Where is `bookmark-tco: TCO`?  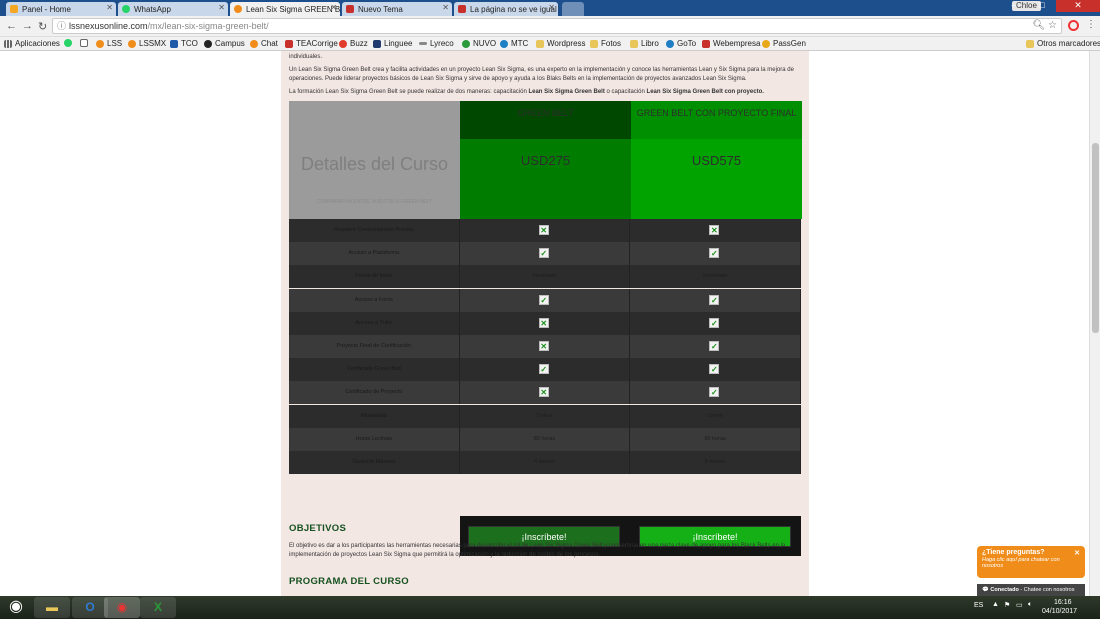
bookmark-tco: TCO is located at coordinates (184, 43).